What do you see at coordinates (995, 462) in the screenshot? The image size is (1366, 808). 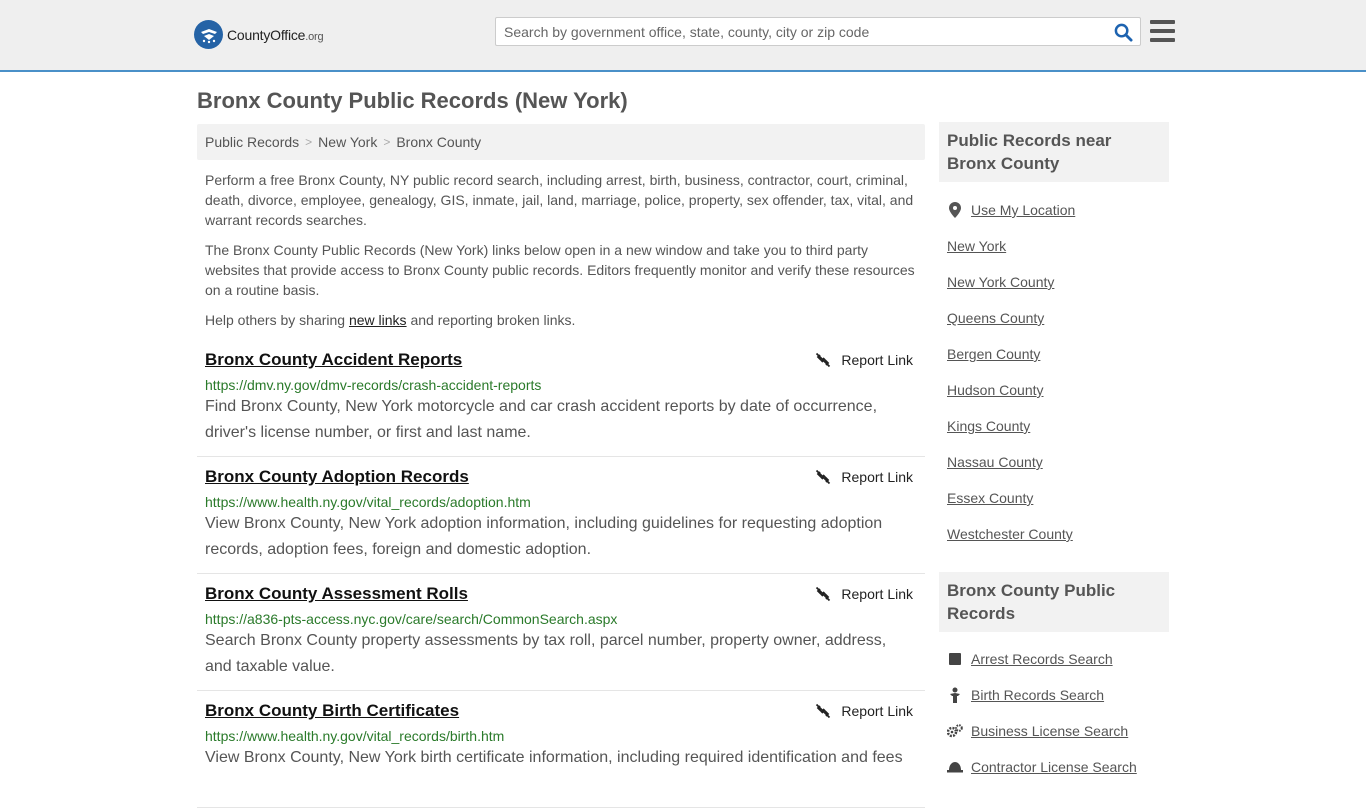 I see `near-link-nassau-county: Nassau County` at bounding box center [995, 462].